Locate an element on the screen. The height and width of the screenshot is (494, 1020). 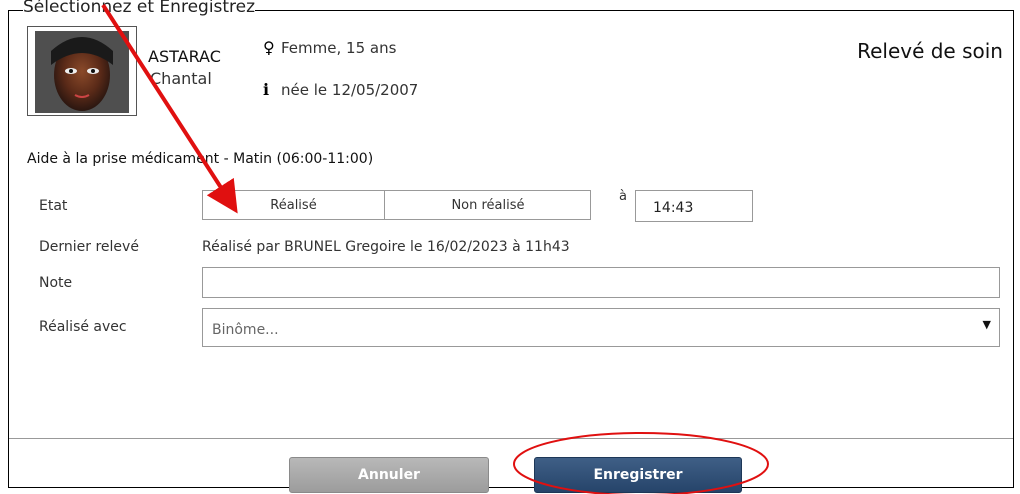
etat-option-non-realise: Non réalisé is located at coordinates (488, 205).